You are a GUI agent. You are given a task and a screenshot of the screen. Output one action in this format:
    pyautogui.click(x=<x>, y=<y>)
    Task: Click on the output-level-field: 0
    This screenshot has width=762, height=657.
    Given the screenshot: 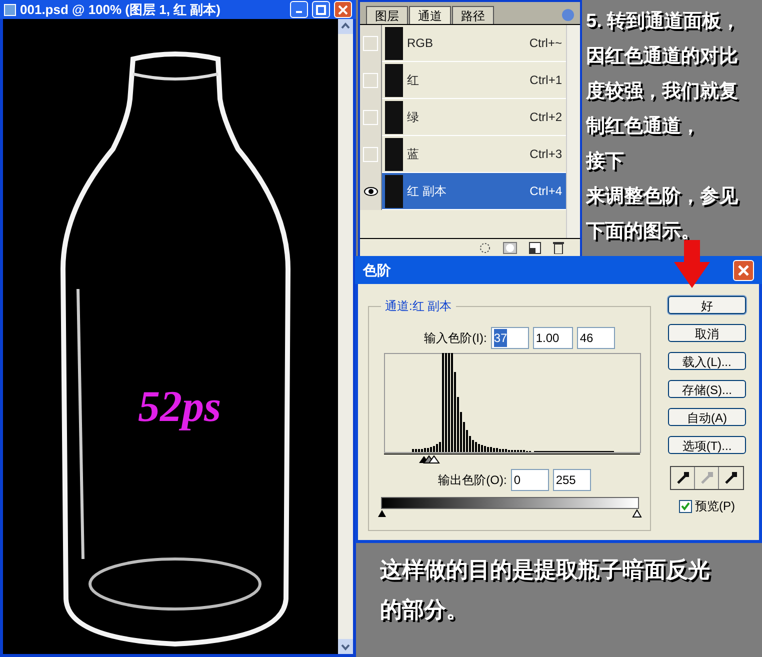 What is the action you would take?
    pyautogui.click(x=529, y=480)
    